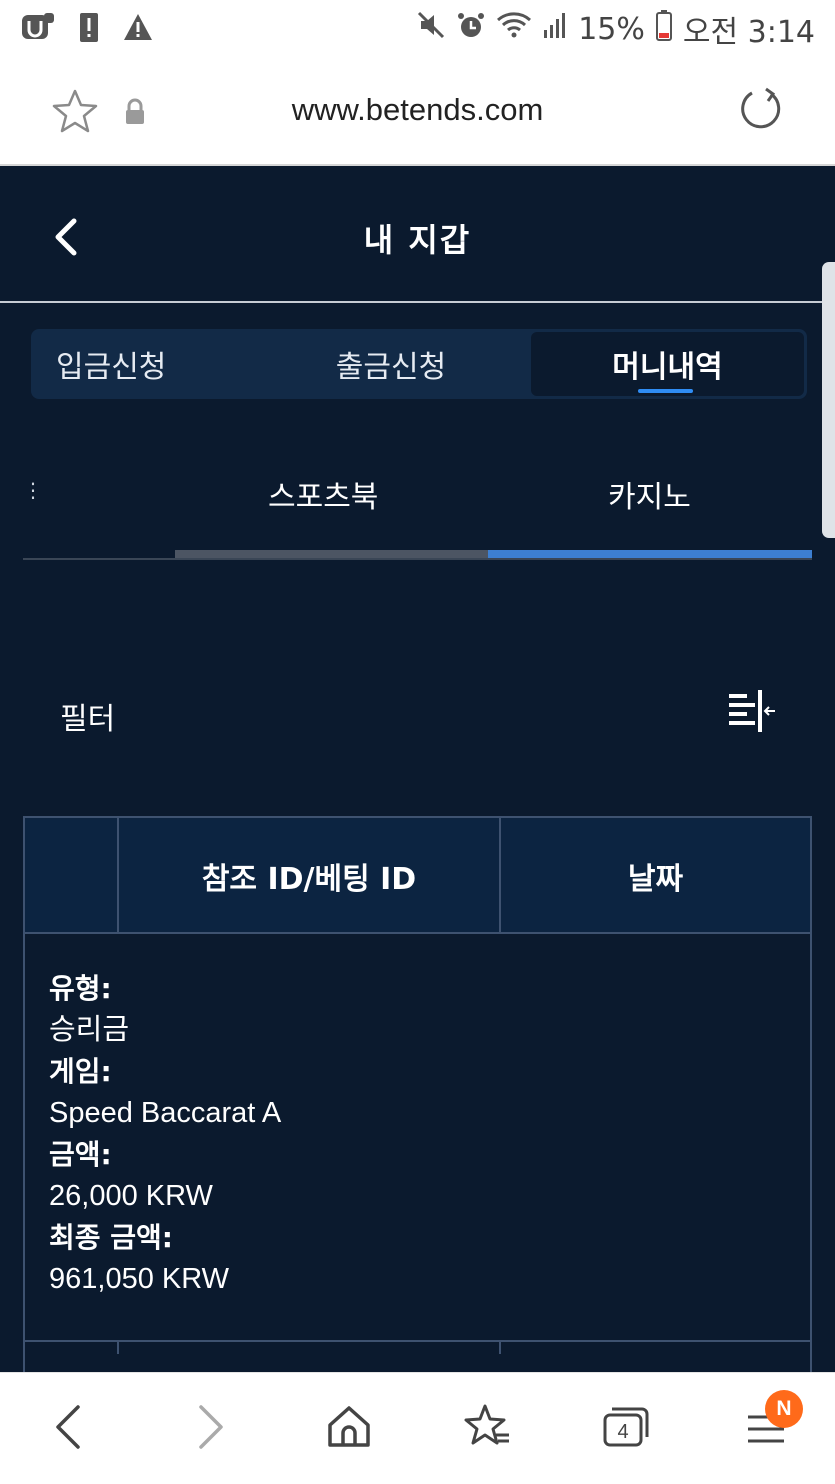 This screenshot has width=835, height=1484. Describe the element at coordinates (111, 1237) in the screenshot. I see `detail-final-label: 최종 금액:` at that location.